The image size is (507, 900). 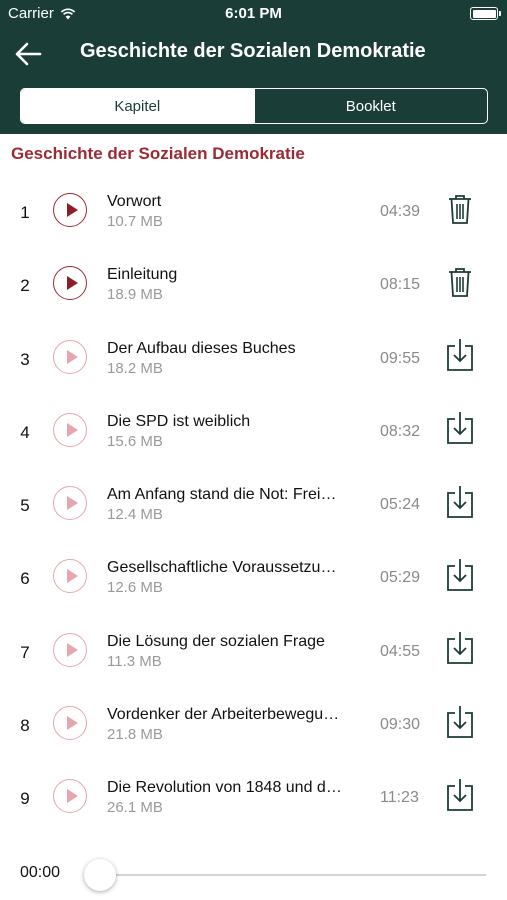 What do you see at coordinates (216, 641) in the screenshot?
I see `chapter-title: Die Lösung der sozialen Frage` at bounding box center [216, 641].